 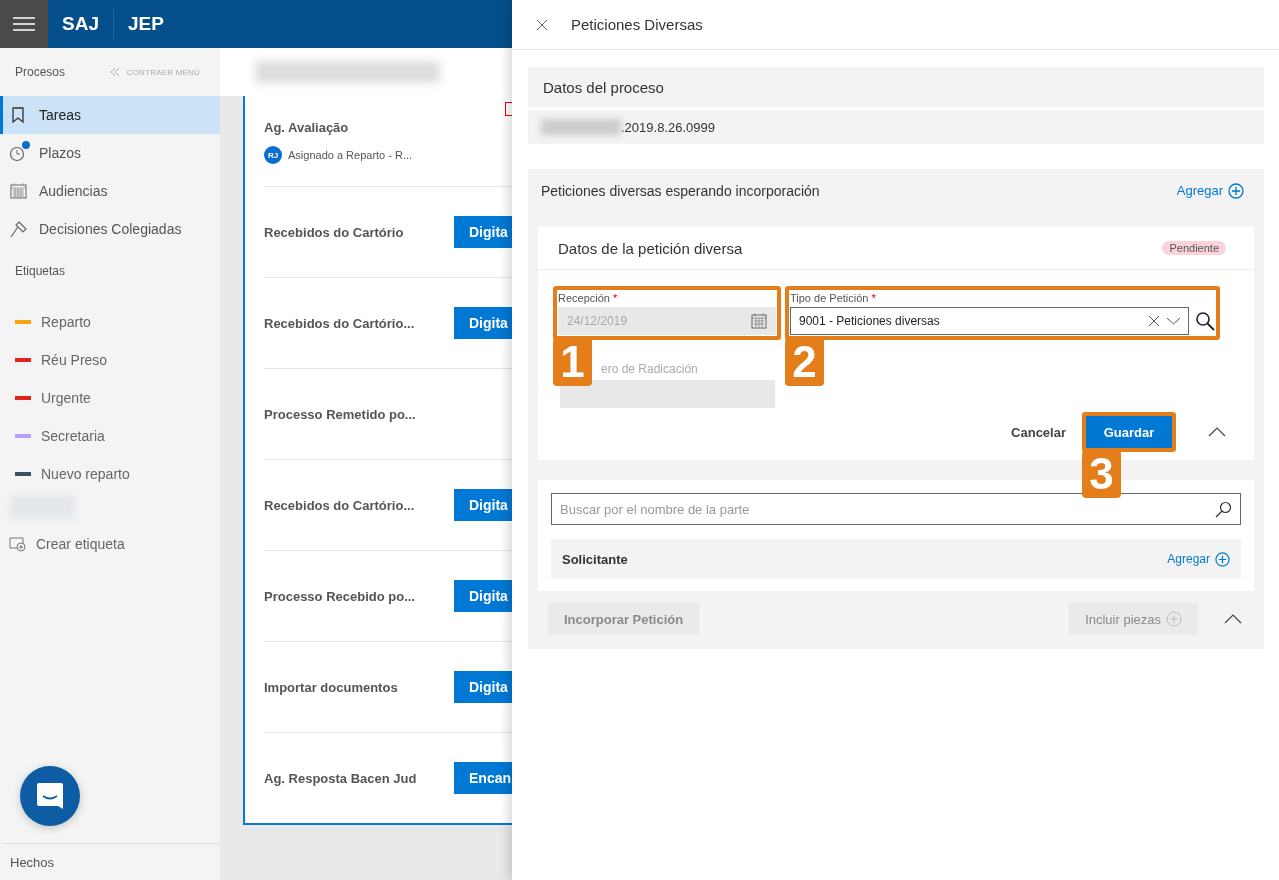 What do you see at coordinates (668, 127) in the screenshot?
I see `process-number: .2019.8.26.0999` at bounding box center [668, 127].